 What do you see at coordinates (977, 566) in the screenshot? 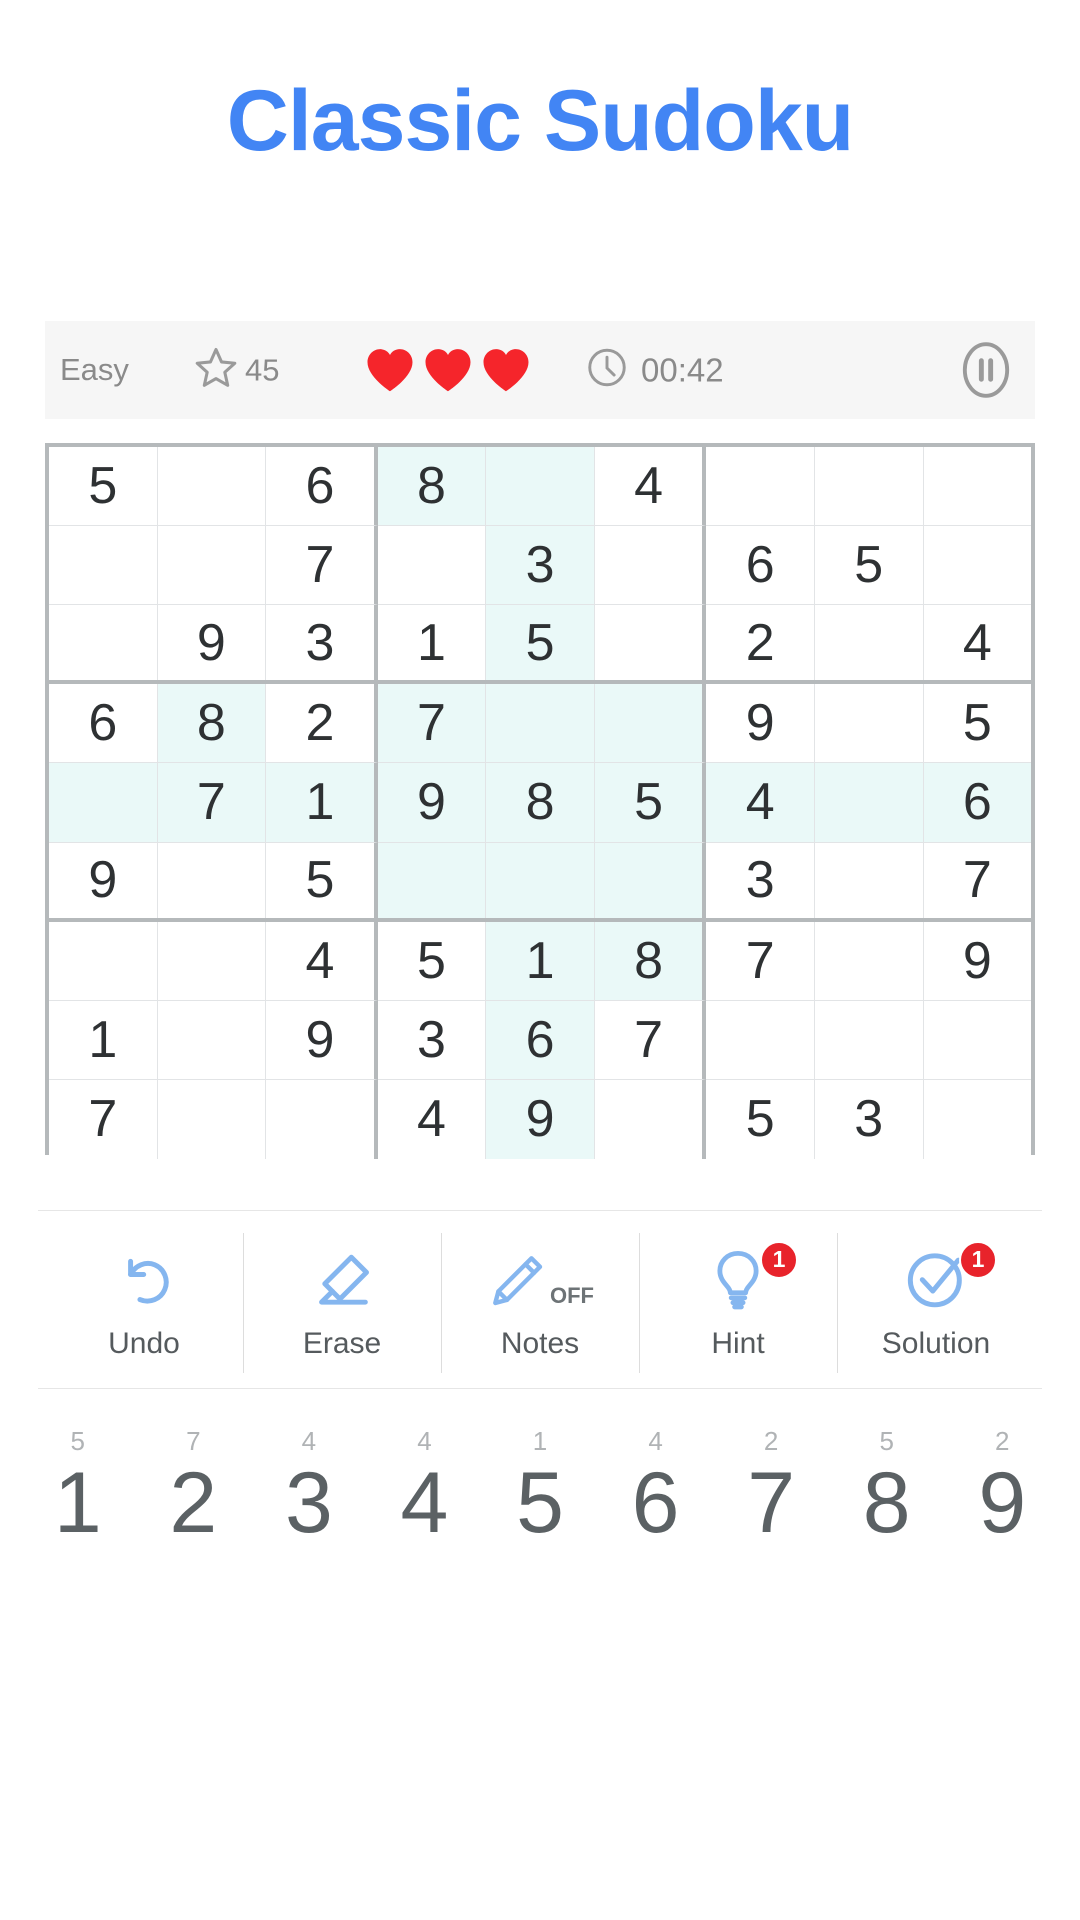
I see `board-cell-r2c9` at bounding box center [977, 566].